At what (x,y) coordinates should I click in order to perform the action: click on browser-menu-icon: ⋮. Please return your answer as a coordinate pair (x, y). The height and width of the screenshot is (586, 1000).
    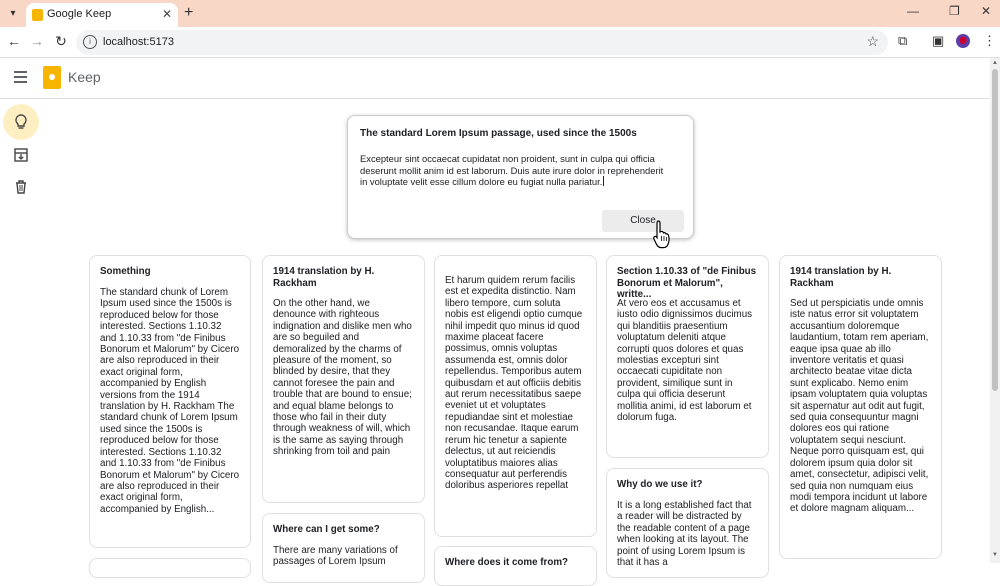
    Looking at the image, I should click on (989, 41).